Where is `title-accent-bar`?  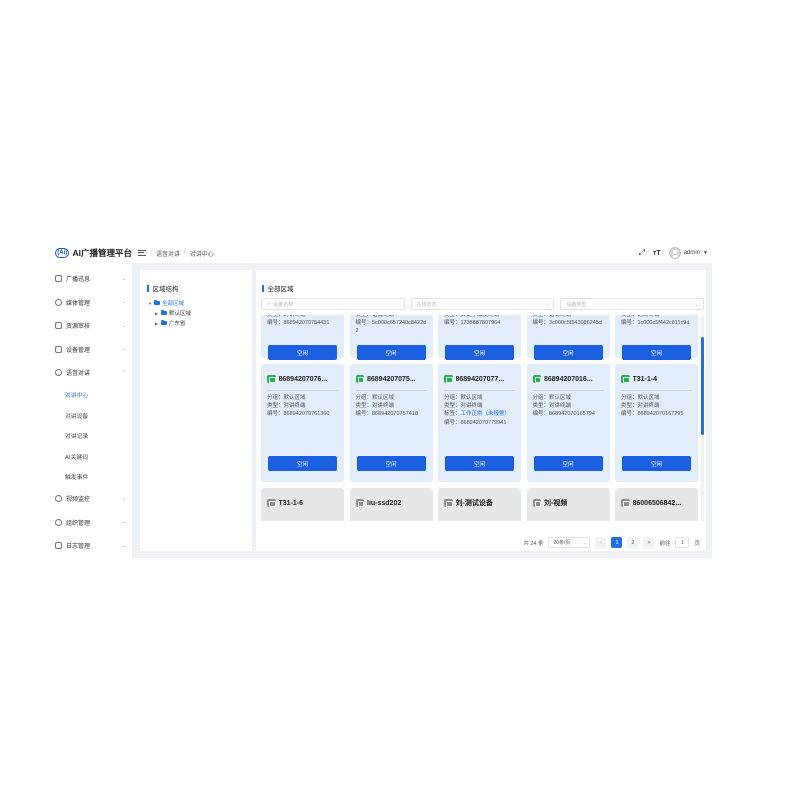
title-accent-bar is located at coordinates (263, 288).